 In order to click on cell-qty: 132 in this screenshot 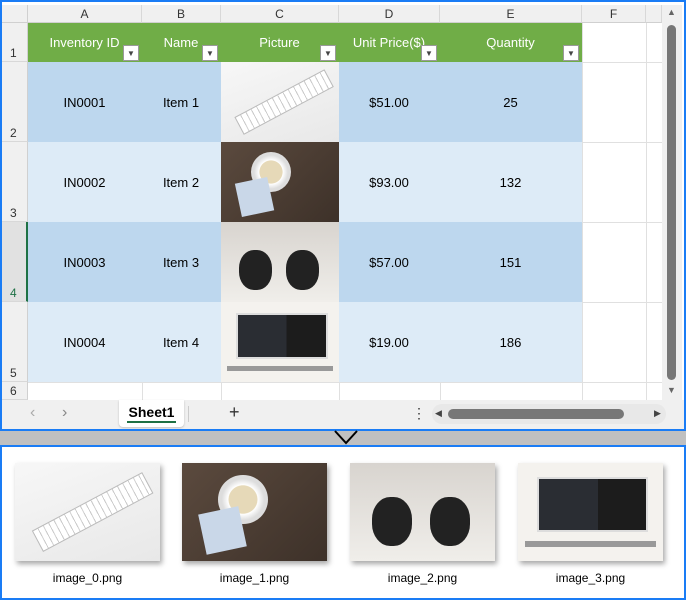, I will do `click(511, 182)`.